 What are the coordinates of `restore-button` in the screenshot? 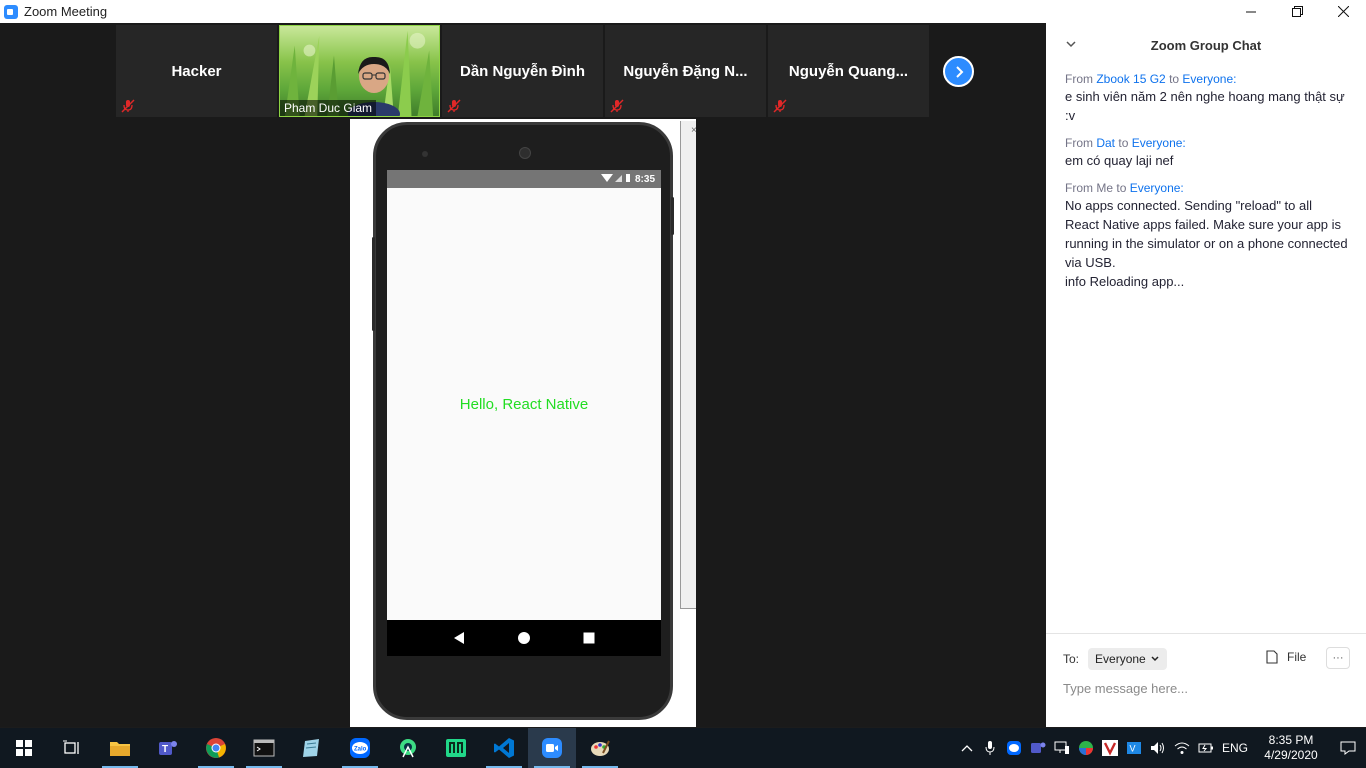 It's located at (1297, 11).